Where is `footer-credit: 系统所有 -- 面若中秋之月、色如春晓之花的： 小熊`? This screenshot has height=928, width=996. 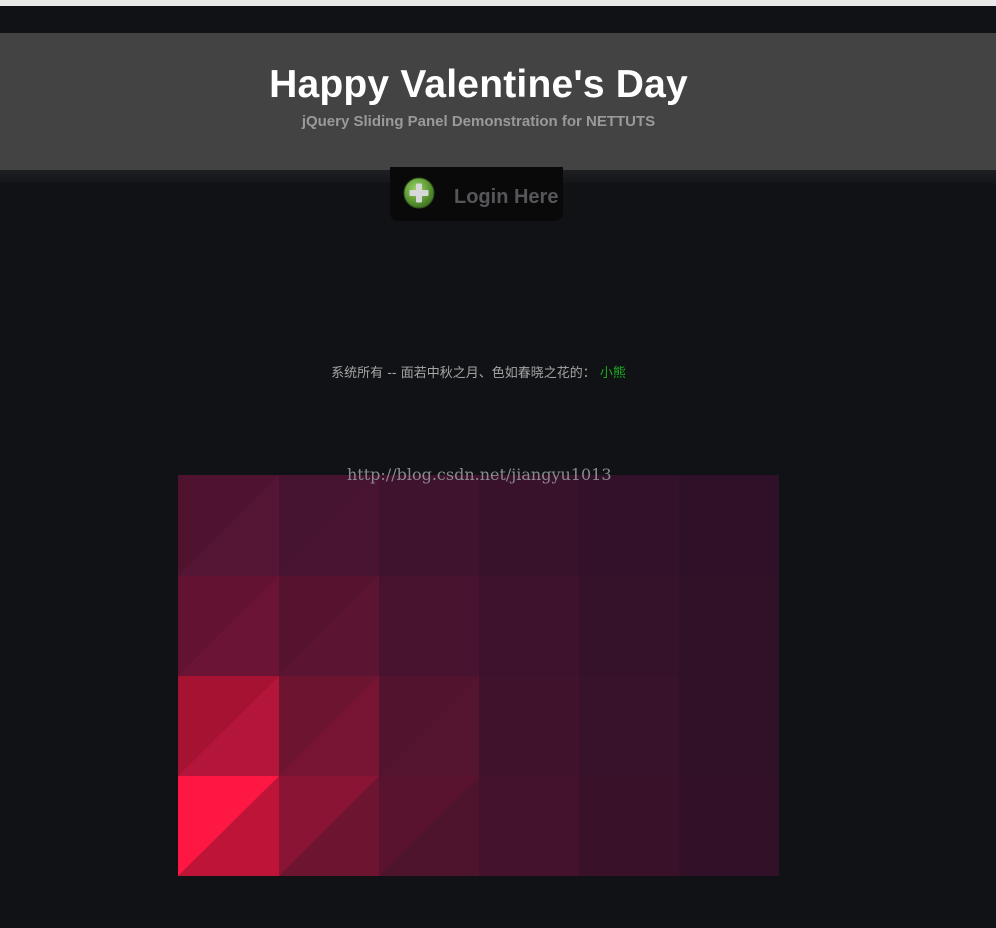
footer-credit: 系统所有 -- 面若中秋之月、色如春晓之花的： 小熊 is located at coordinates (478, 371).